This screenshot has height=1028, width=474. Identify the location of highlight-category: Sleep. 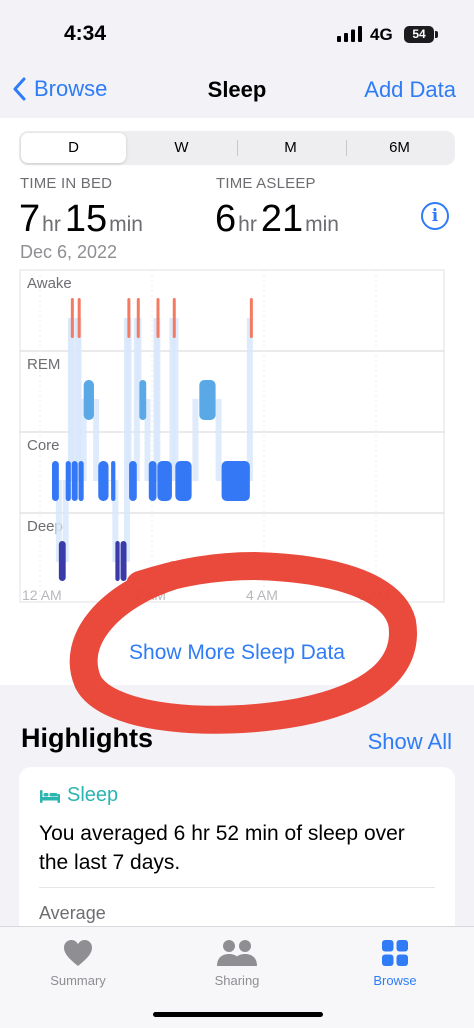
(78, 795).